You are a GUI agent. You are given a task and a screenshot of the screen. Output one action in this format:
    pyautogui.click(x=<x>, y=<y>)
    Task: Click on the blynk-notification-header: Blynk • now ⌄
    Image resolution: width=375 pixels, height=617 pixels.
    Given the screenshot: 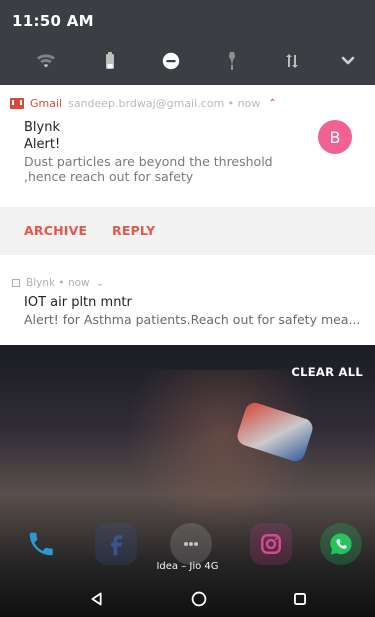 What is the action you would take?
    pyautogui.click(x=58, y=283)
    